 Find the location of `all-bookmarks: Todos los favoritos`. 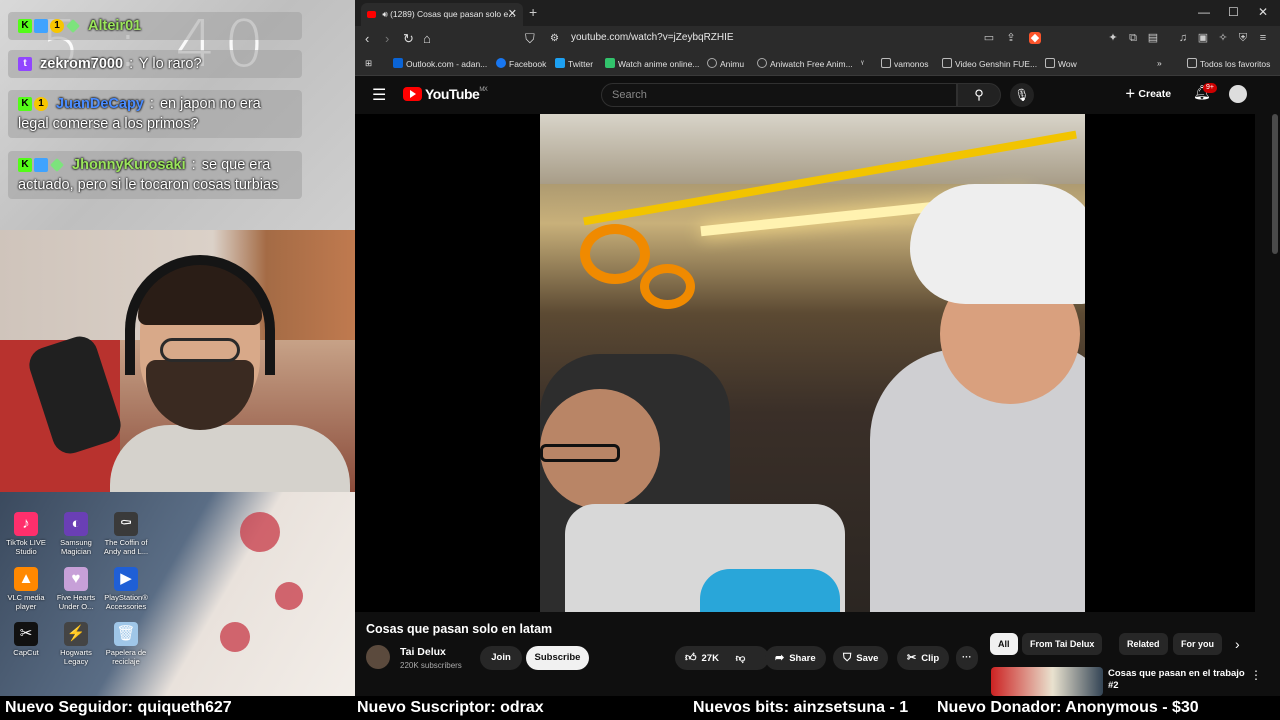

all-bookmarks: Todos los favoritos is located at coordinates (1228, 63).